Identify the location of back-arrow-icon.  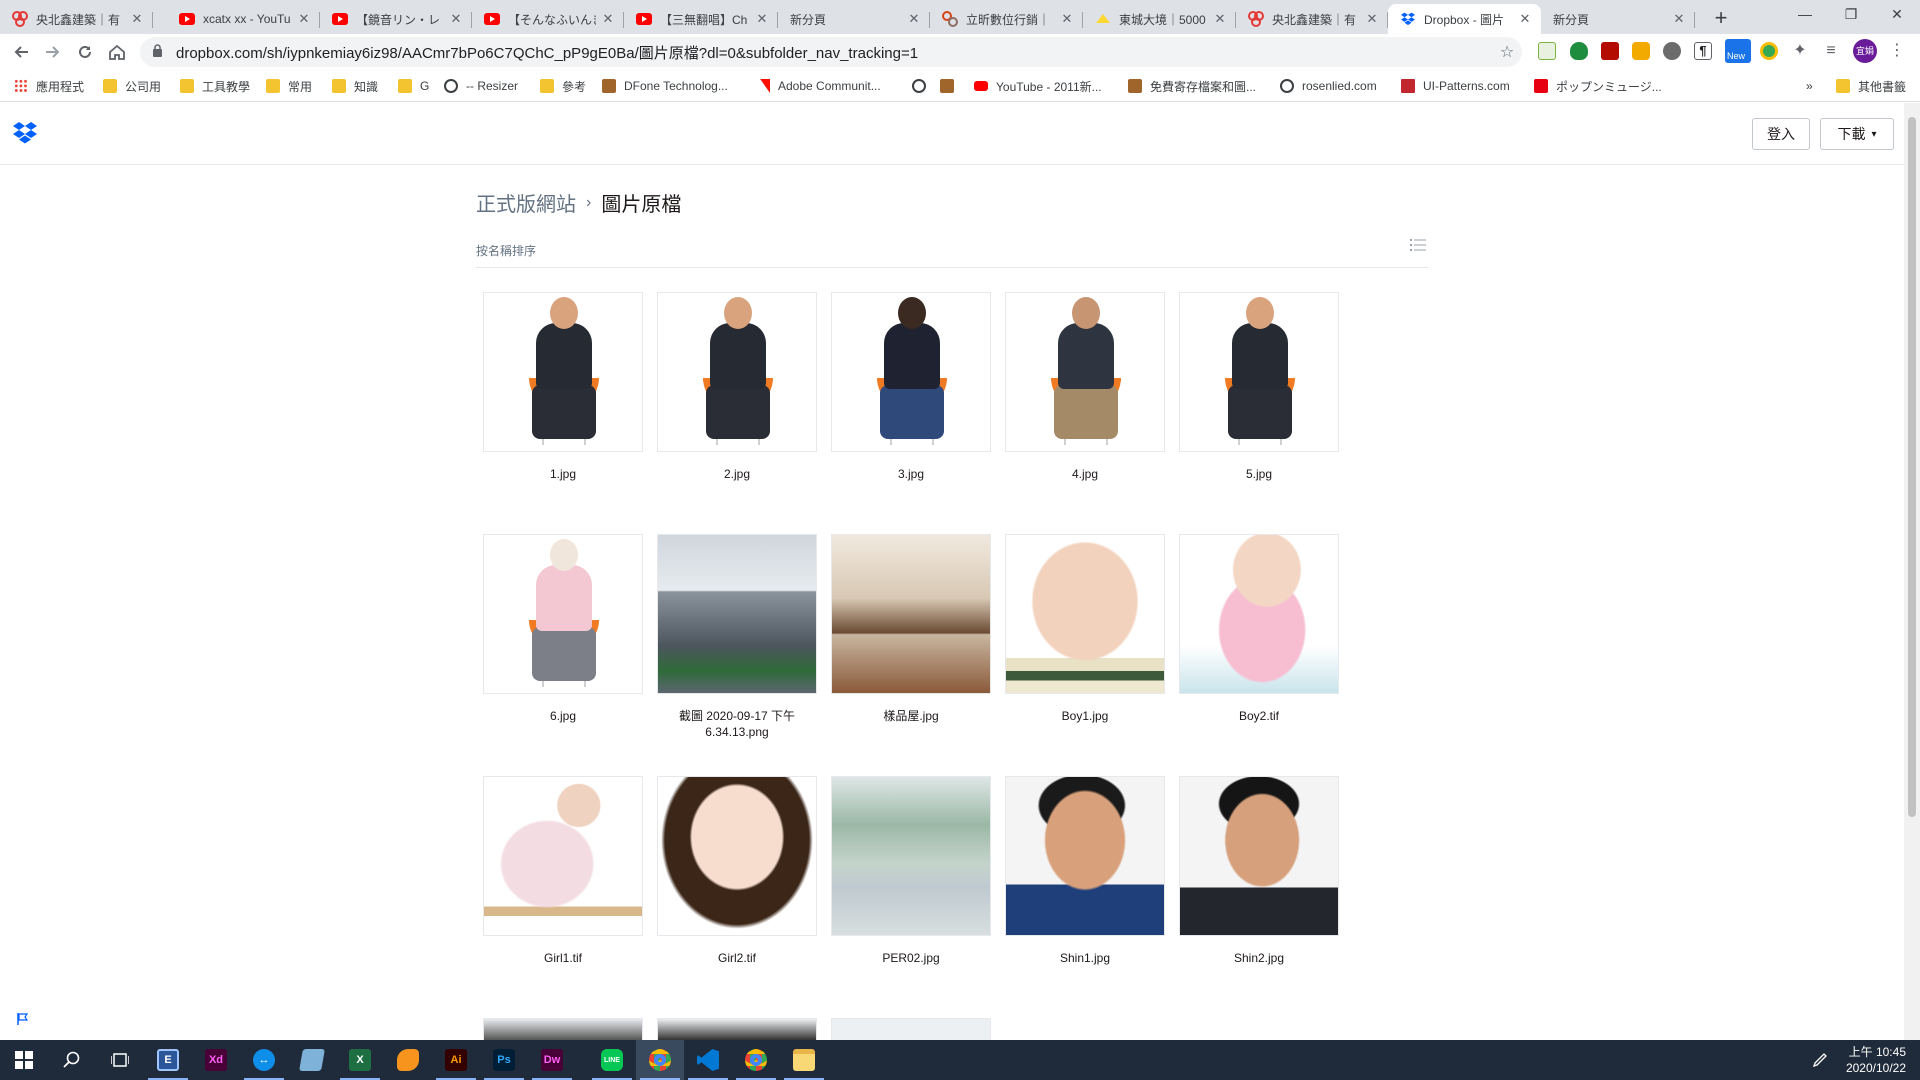
(21, 52).